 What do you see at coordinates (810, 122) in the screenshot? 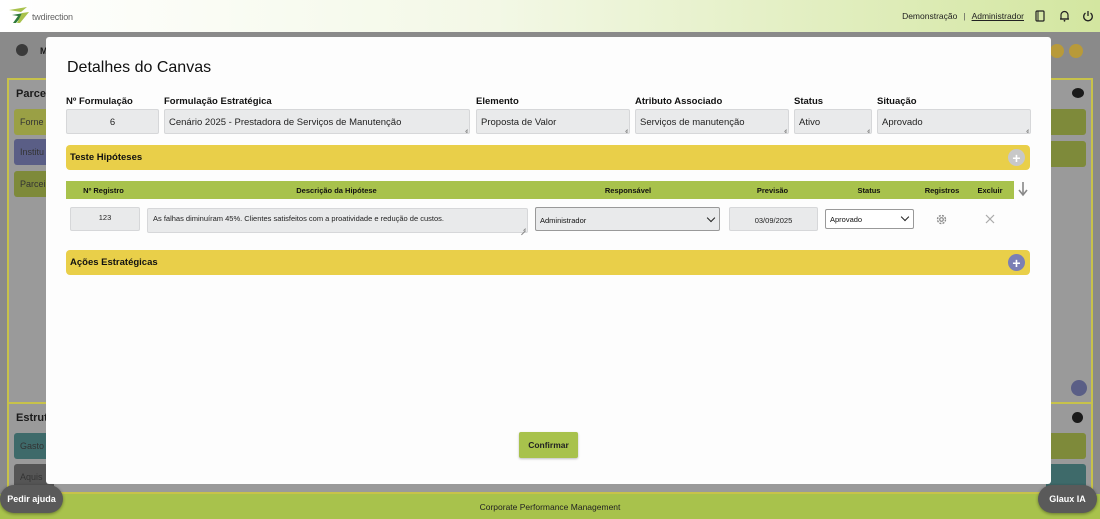
I see `status-value: Ativo` at bounding box center [810, 122].